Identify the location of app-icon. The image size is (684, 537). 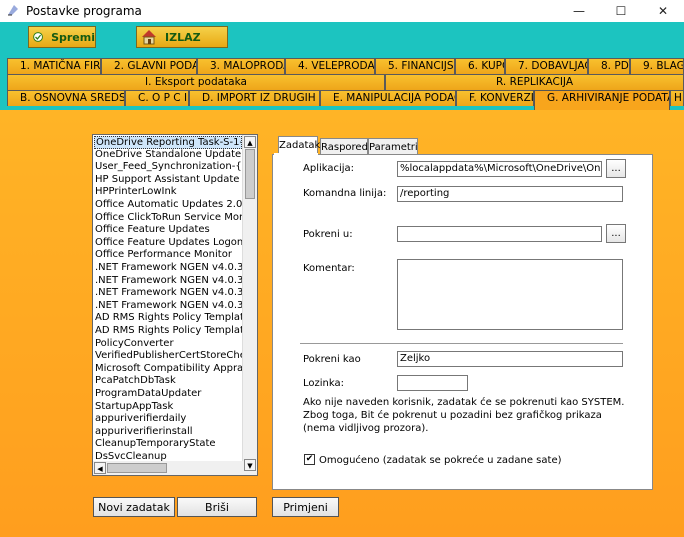
(13, 10).